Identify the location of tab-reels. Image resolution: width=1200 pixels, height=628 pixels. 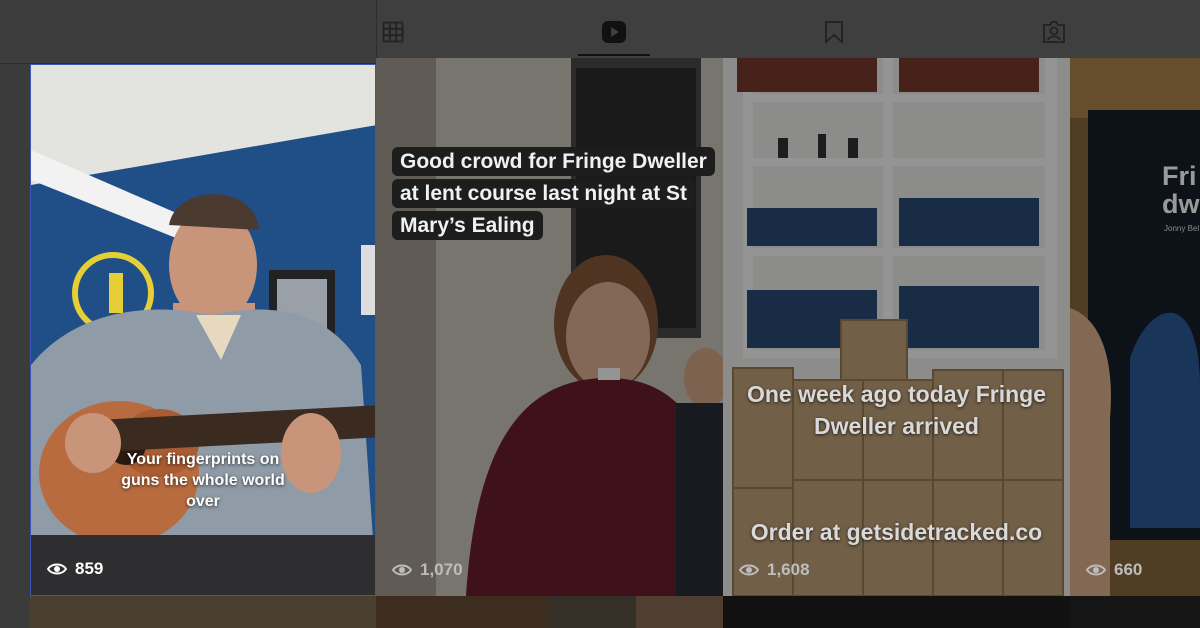
(614, 32).